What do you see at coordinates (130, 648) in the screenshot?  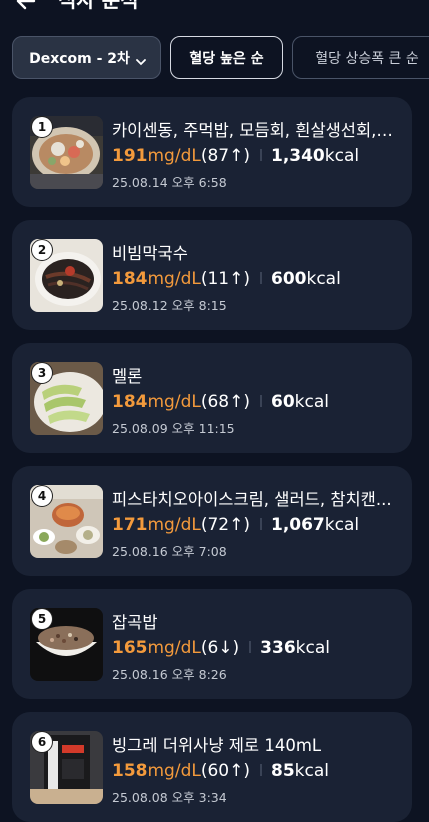 I see `glucose-value: 165` at bounding box center [130, 648].